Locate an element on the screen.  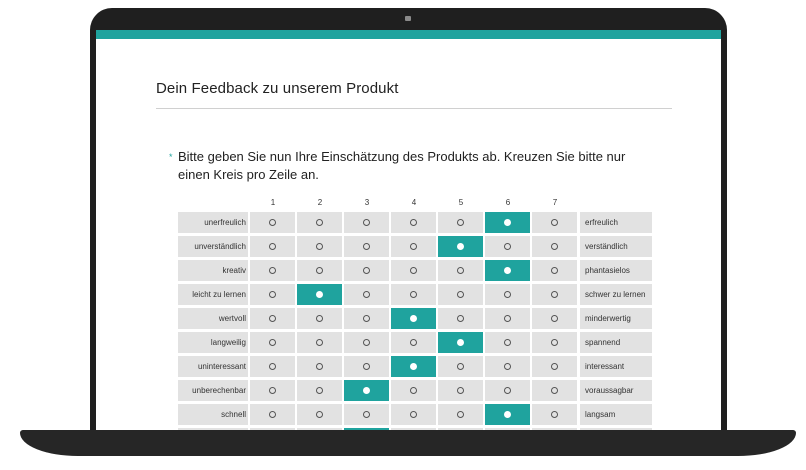
right-anchor-label: phantasielos is located at coordinates (616, 270).